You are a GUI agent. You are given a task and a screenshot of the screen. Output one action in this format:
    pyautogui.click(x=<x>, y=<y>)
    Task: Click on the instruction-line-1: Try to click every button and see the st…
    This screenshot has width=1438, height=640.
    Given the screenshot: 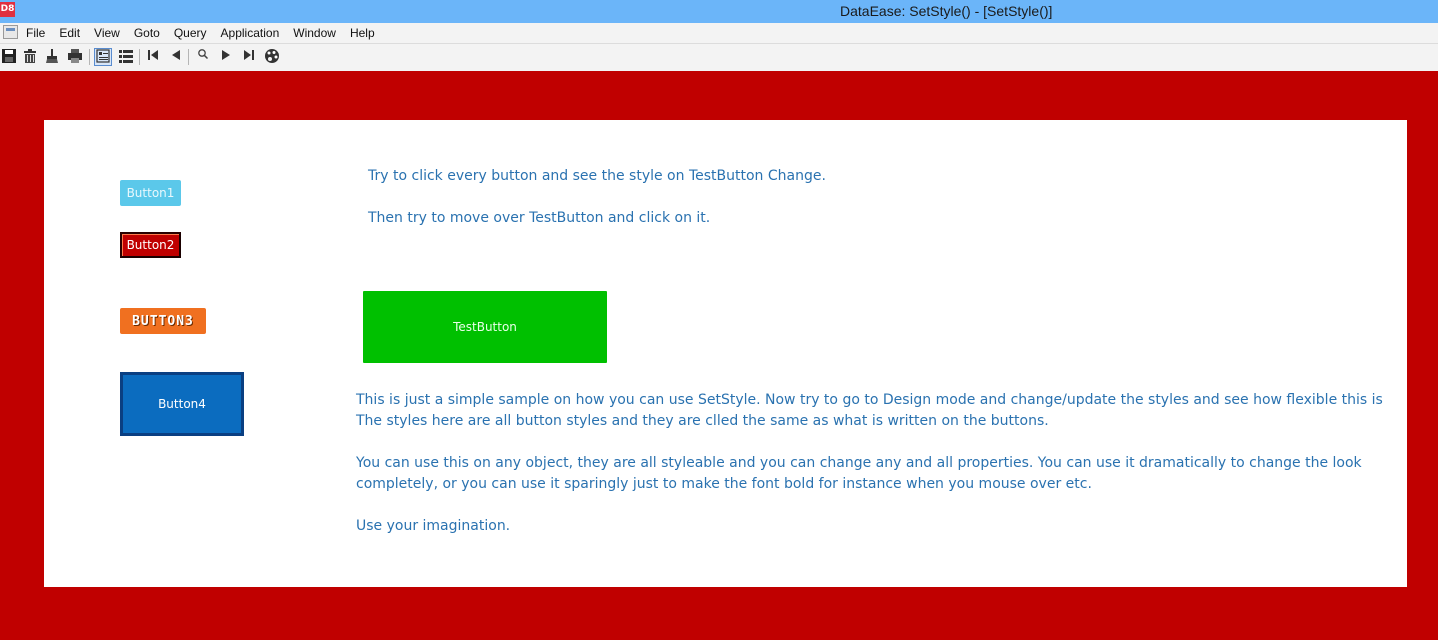 What is the action you would take?
    pyautogui.click(x=597, y=176)
    